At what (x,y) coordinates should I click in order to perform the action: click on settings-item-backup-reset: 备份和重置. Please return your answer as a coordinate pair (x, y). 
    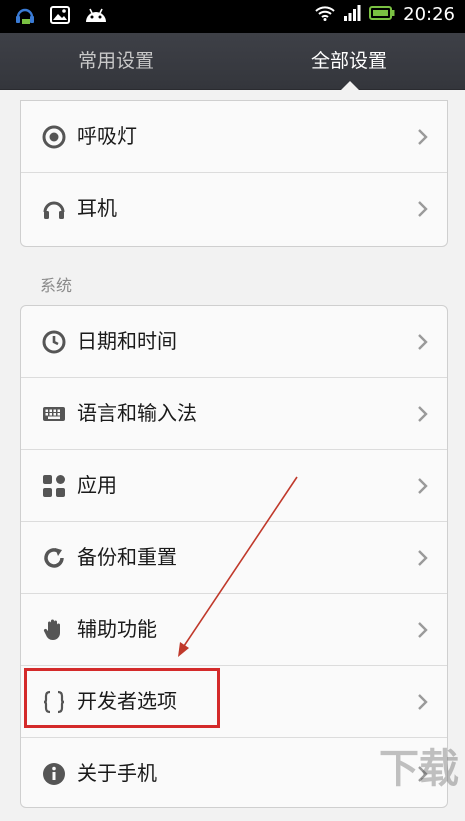
    Looking at the image, I should click on (234, 558).